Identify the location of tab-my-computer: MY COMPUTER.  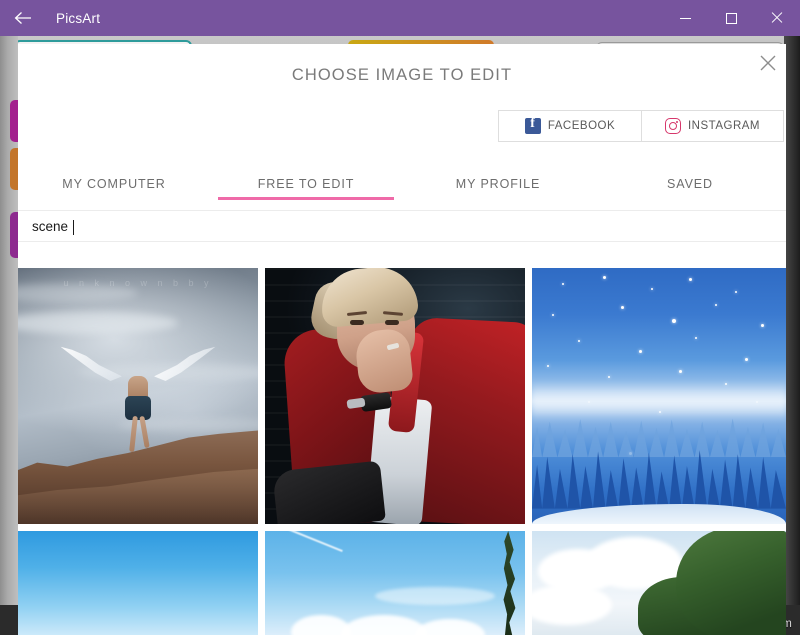
(114, 184).